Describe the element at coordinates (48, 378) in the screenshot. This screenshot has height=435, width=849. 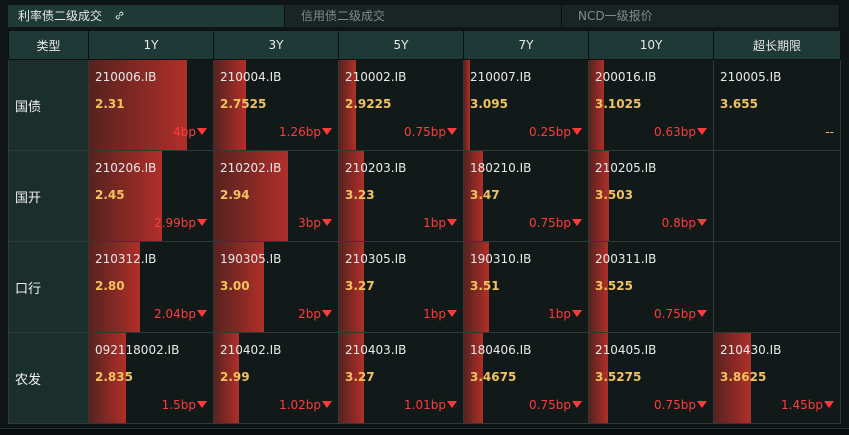
I see `row-type-label: 农发` at that location.